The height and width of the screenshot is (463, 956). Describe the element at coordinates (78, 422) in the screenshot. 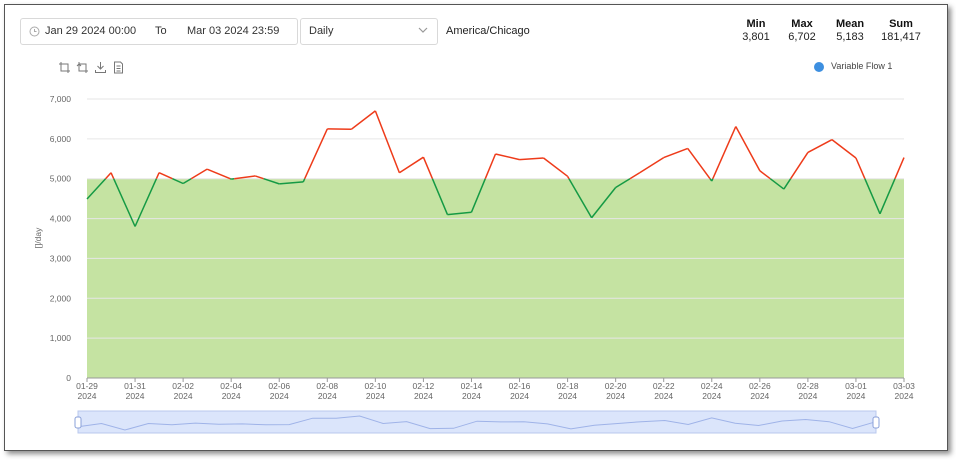

I see `slider-left-handle` at that location.